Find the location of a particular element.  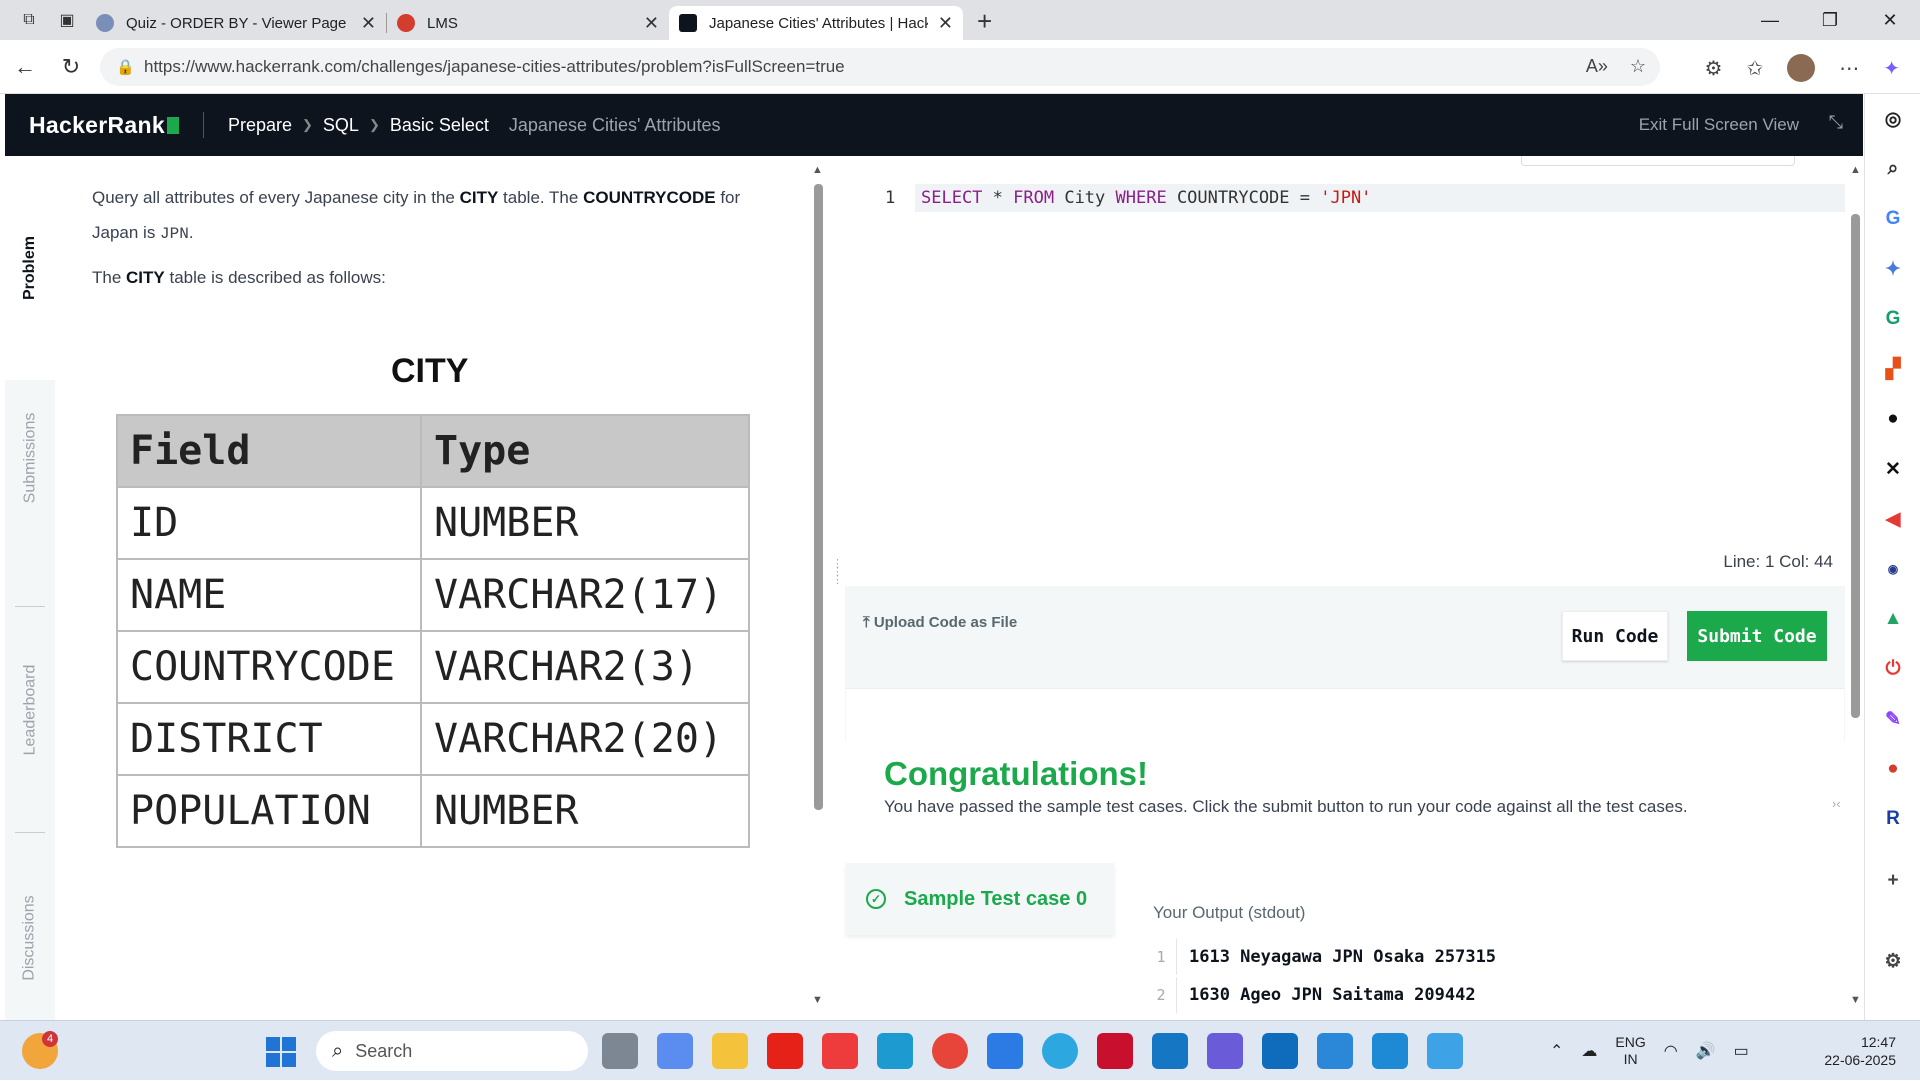

tab-submissions: Submissions is located at coordinates (30, 458).